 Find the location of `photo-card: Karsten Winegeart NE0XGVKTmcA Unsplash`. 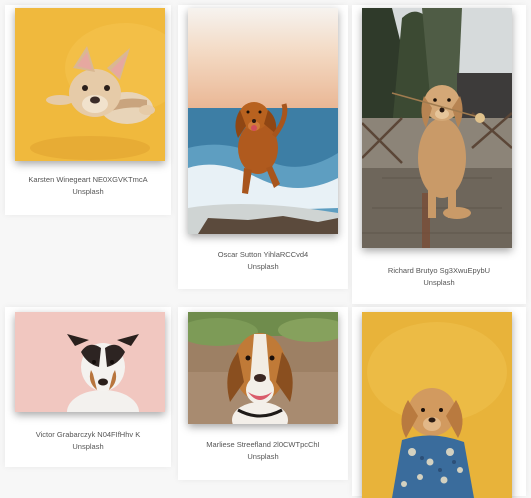

photo-card: Karsten Winegeart NE0XGVKTmcA Unsplash is located at coordinates (88, 110).